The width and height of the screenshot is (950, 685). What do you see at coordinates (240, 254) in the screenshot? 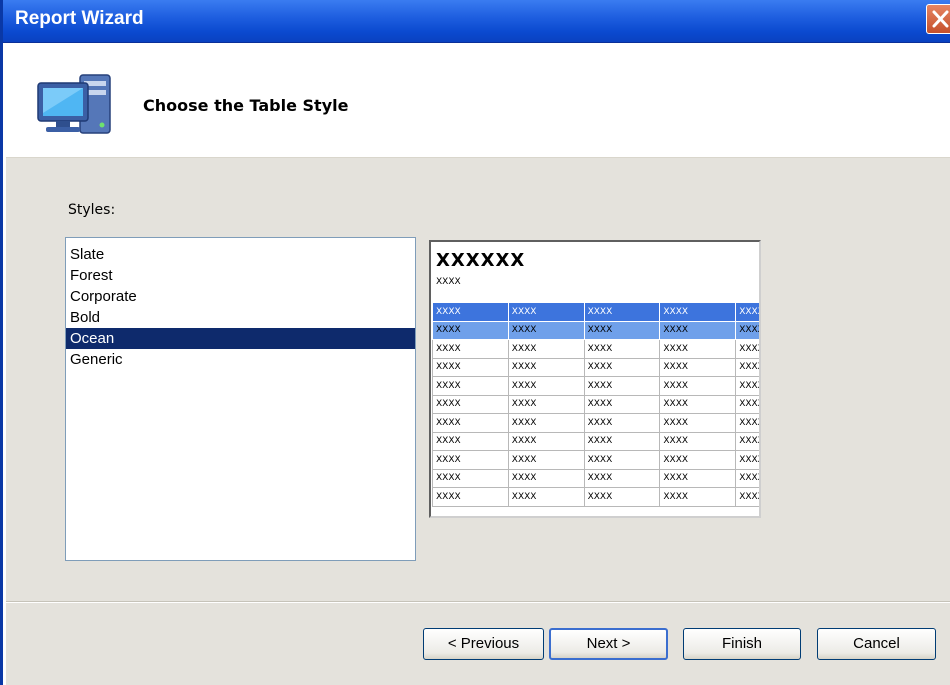
I see `style-option-slate: Slate` at bounding box center [240, 254].